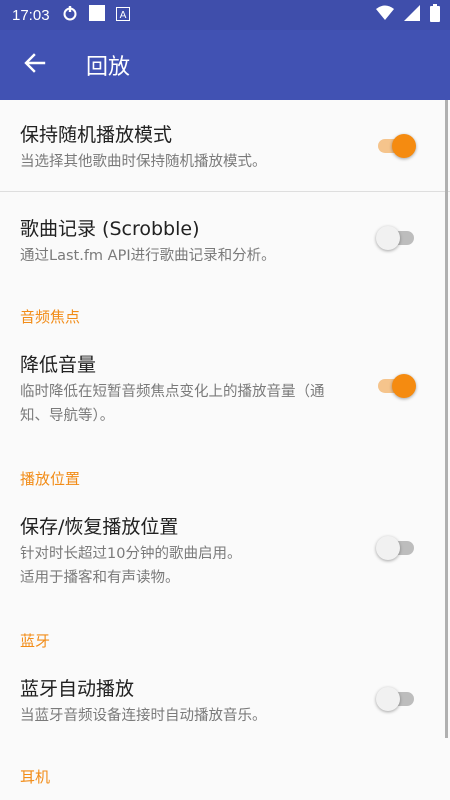 The height and width of the screenshot is (800, 450). I want to click on square-icon, so click(97, 15).